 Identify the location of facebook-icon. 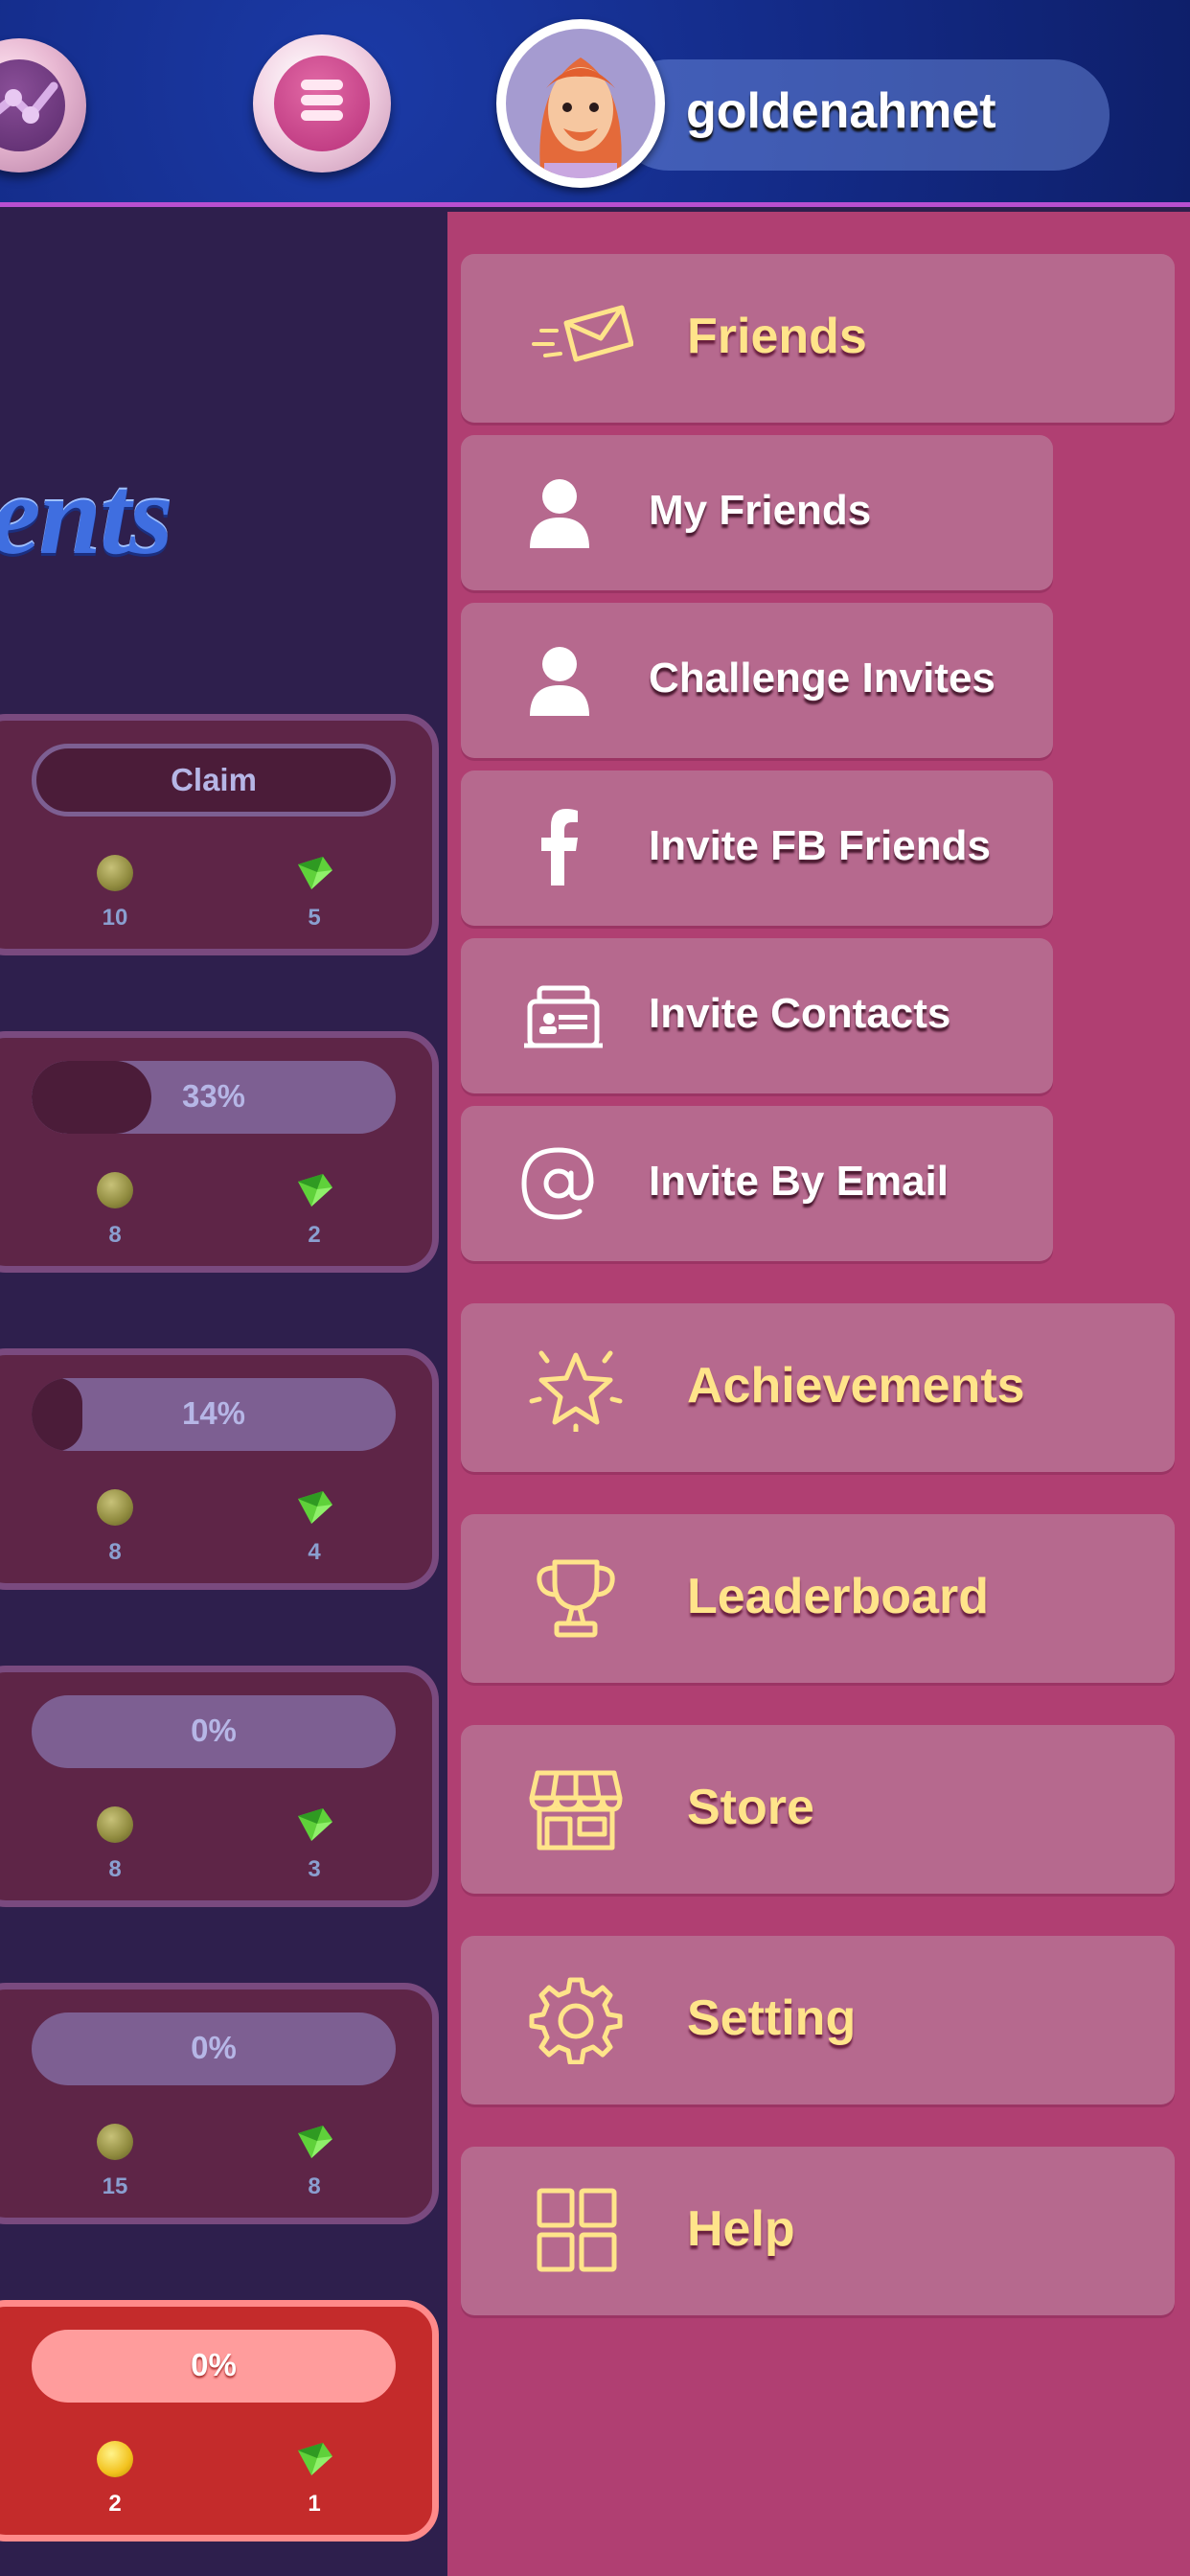
(559, 848).